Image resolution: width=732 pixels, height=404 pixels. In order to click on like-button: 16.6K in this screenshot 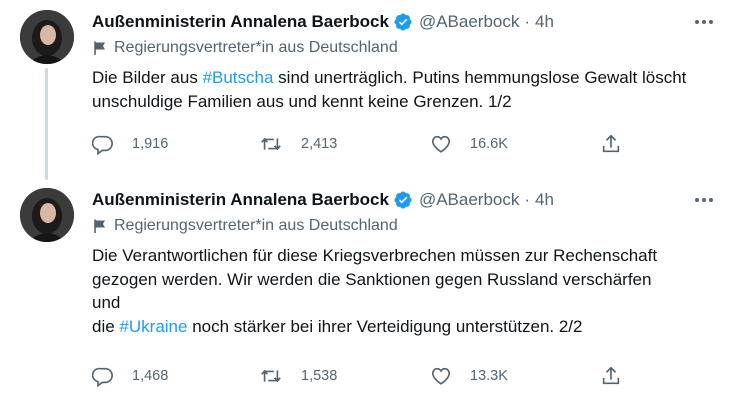, I will do `click(469, 144)`.